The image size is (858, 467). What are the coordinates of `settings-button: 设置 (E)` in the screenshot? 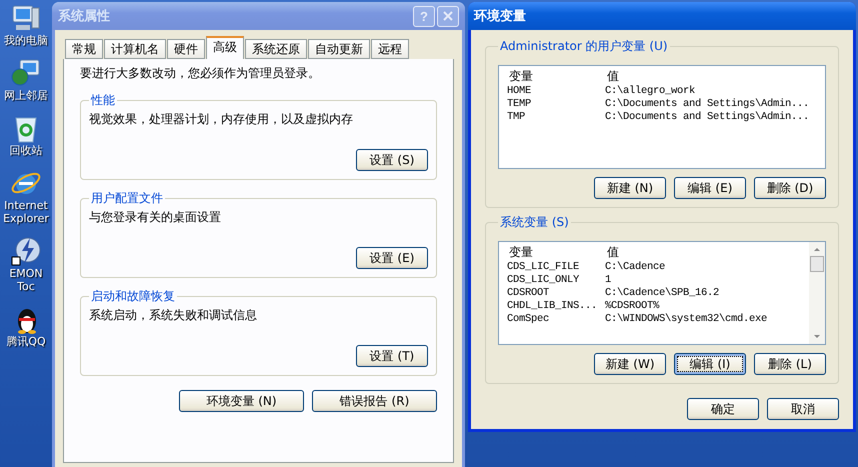 It's located at (392, 258).